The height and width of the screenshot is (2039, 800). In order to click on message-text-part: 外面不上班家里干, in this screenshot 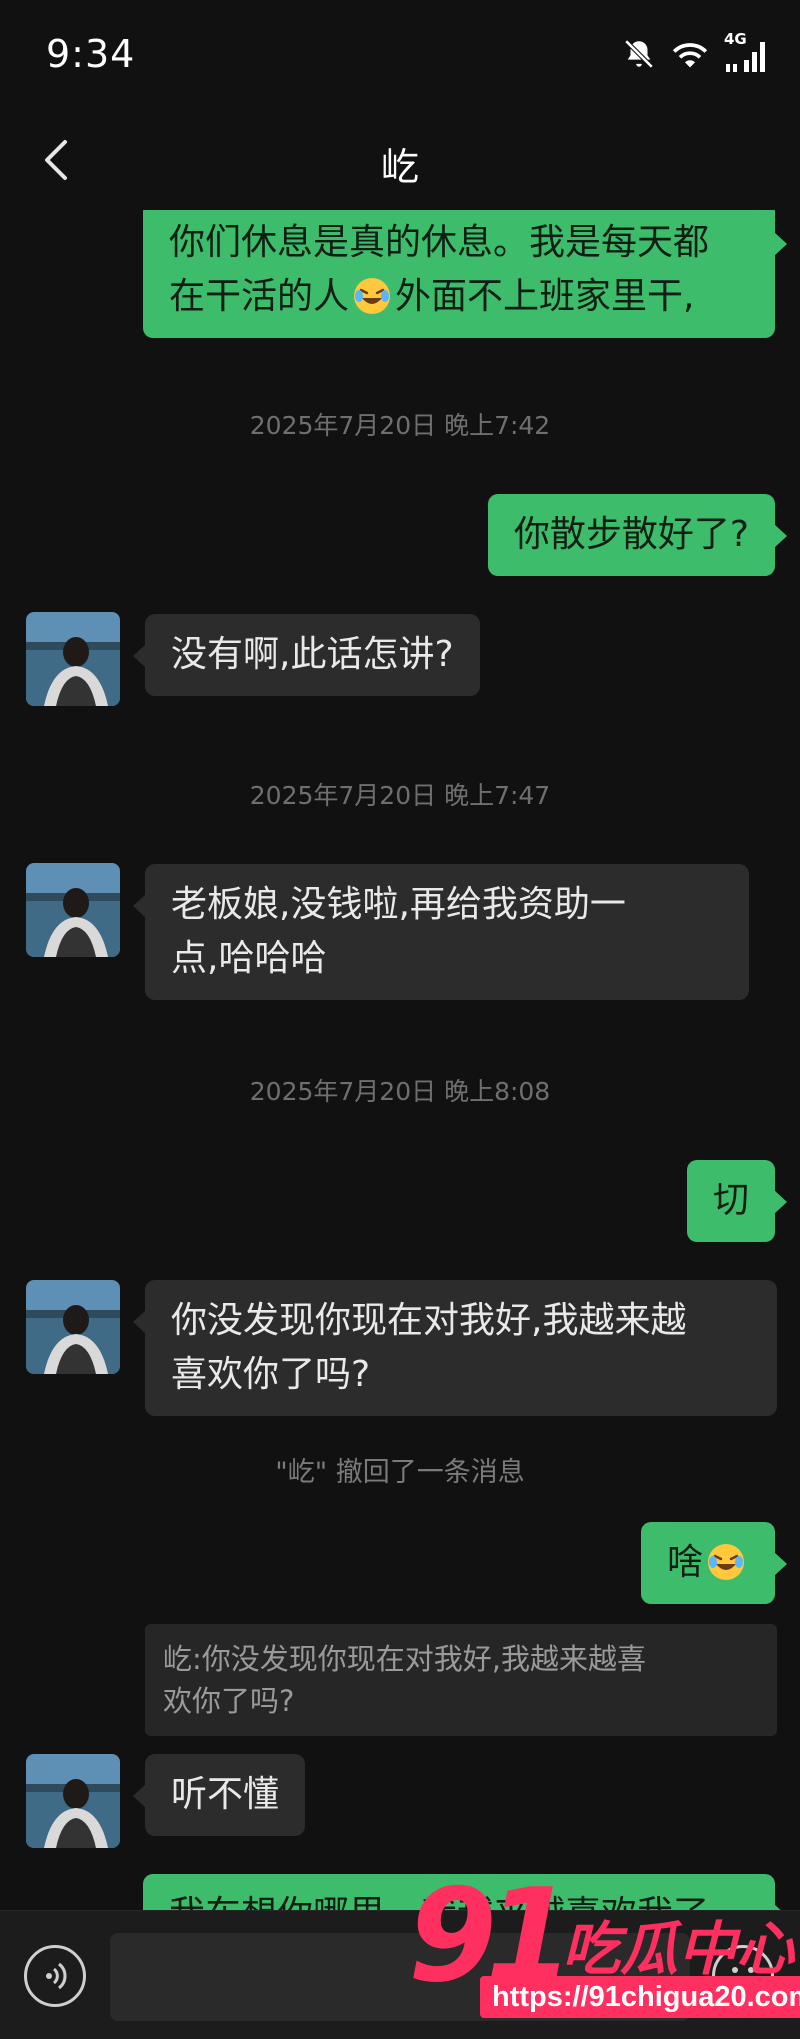, I will do `click(545, 296)`.